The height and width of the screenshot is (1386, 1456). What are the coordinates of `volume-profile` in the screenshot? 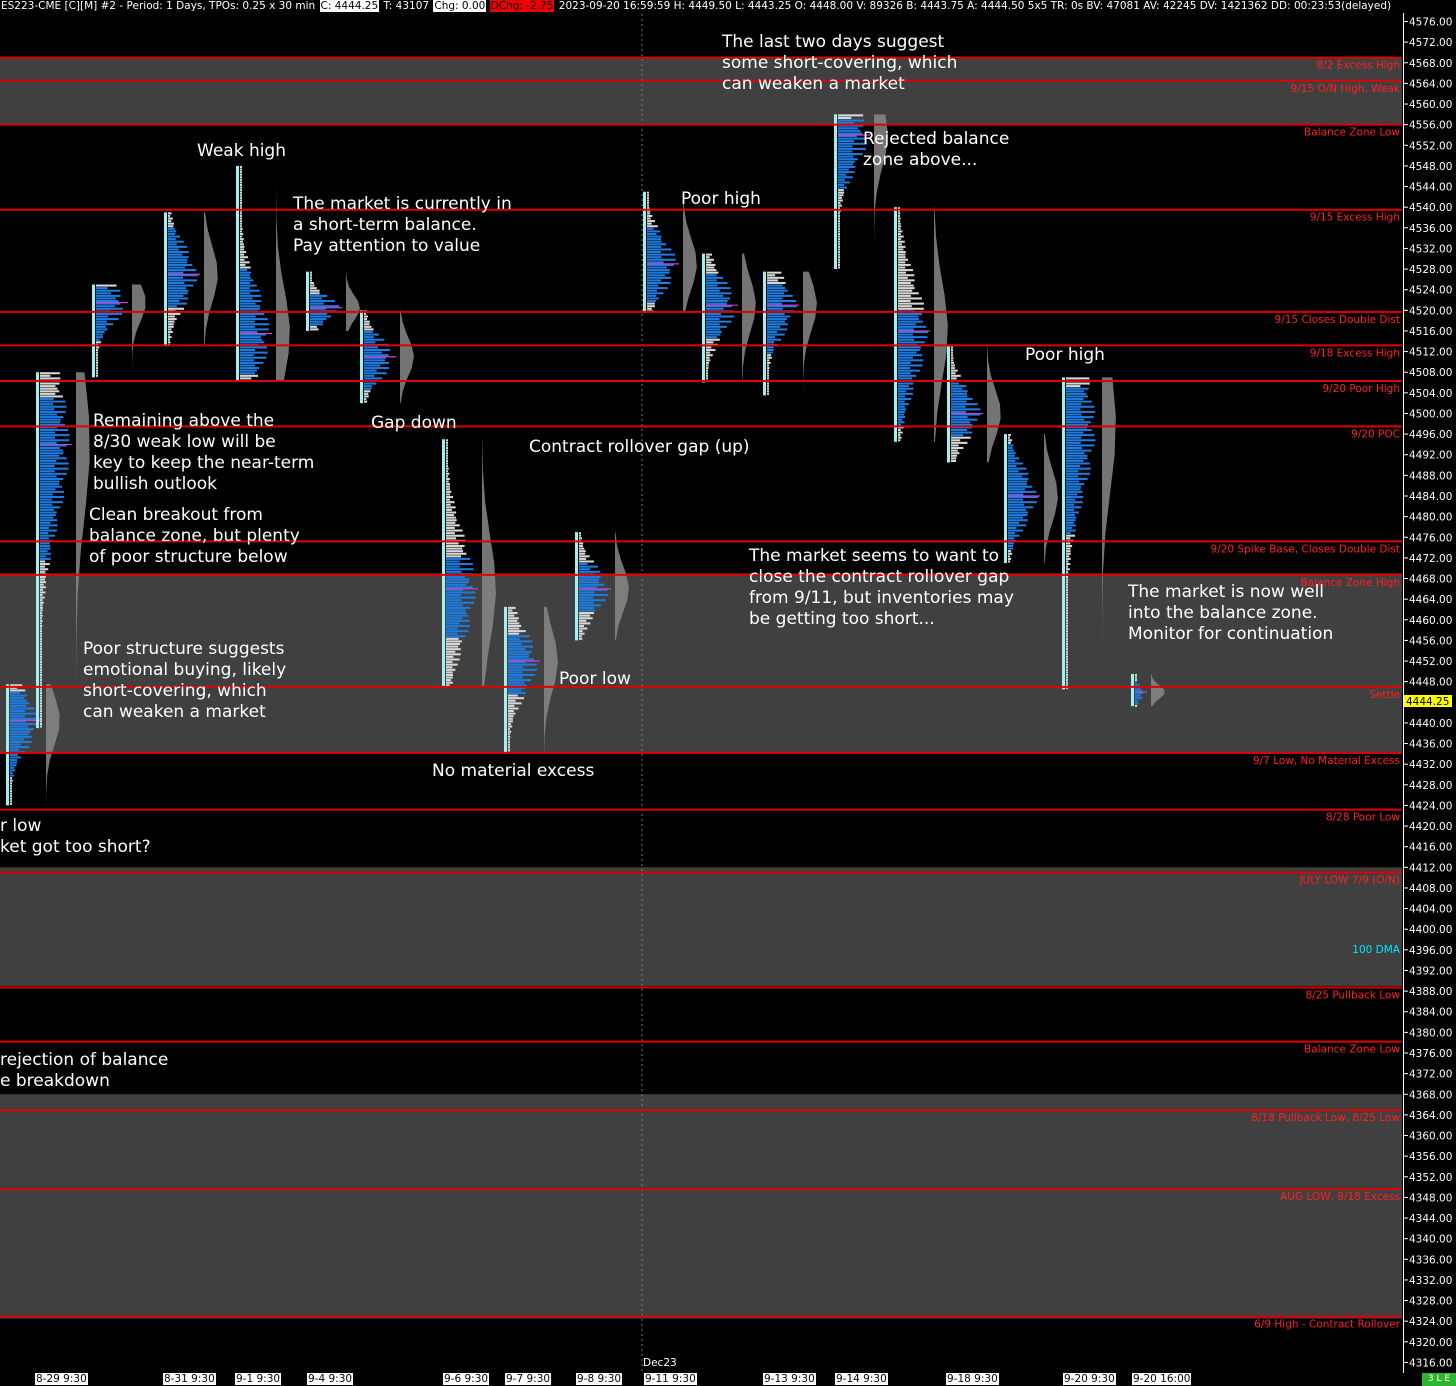 It's located at (810, 333).